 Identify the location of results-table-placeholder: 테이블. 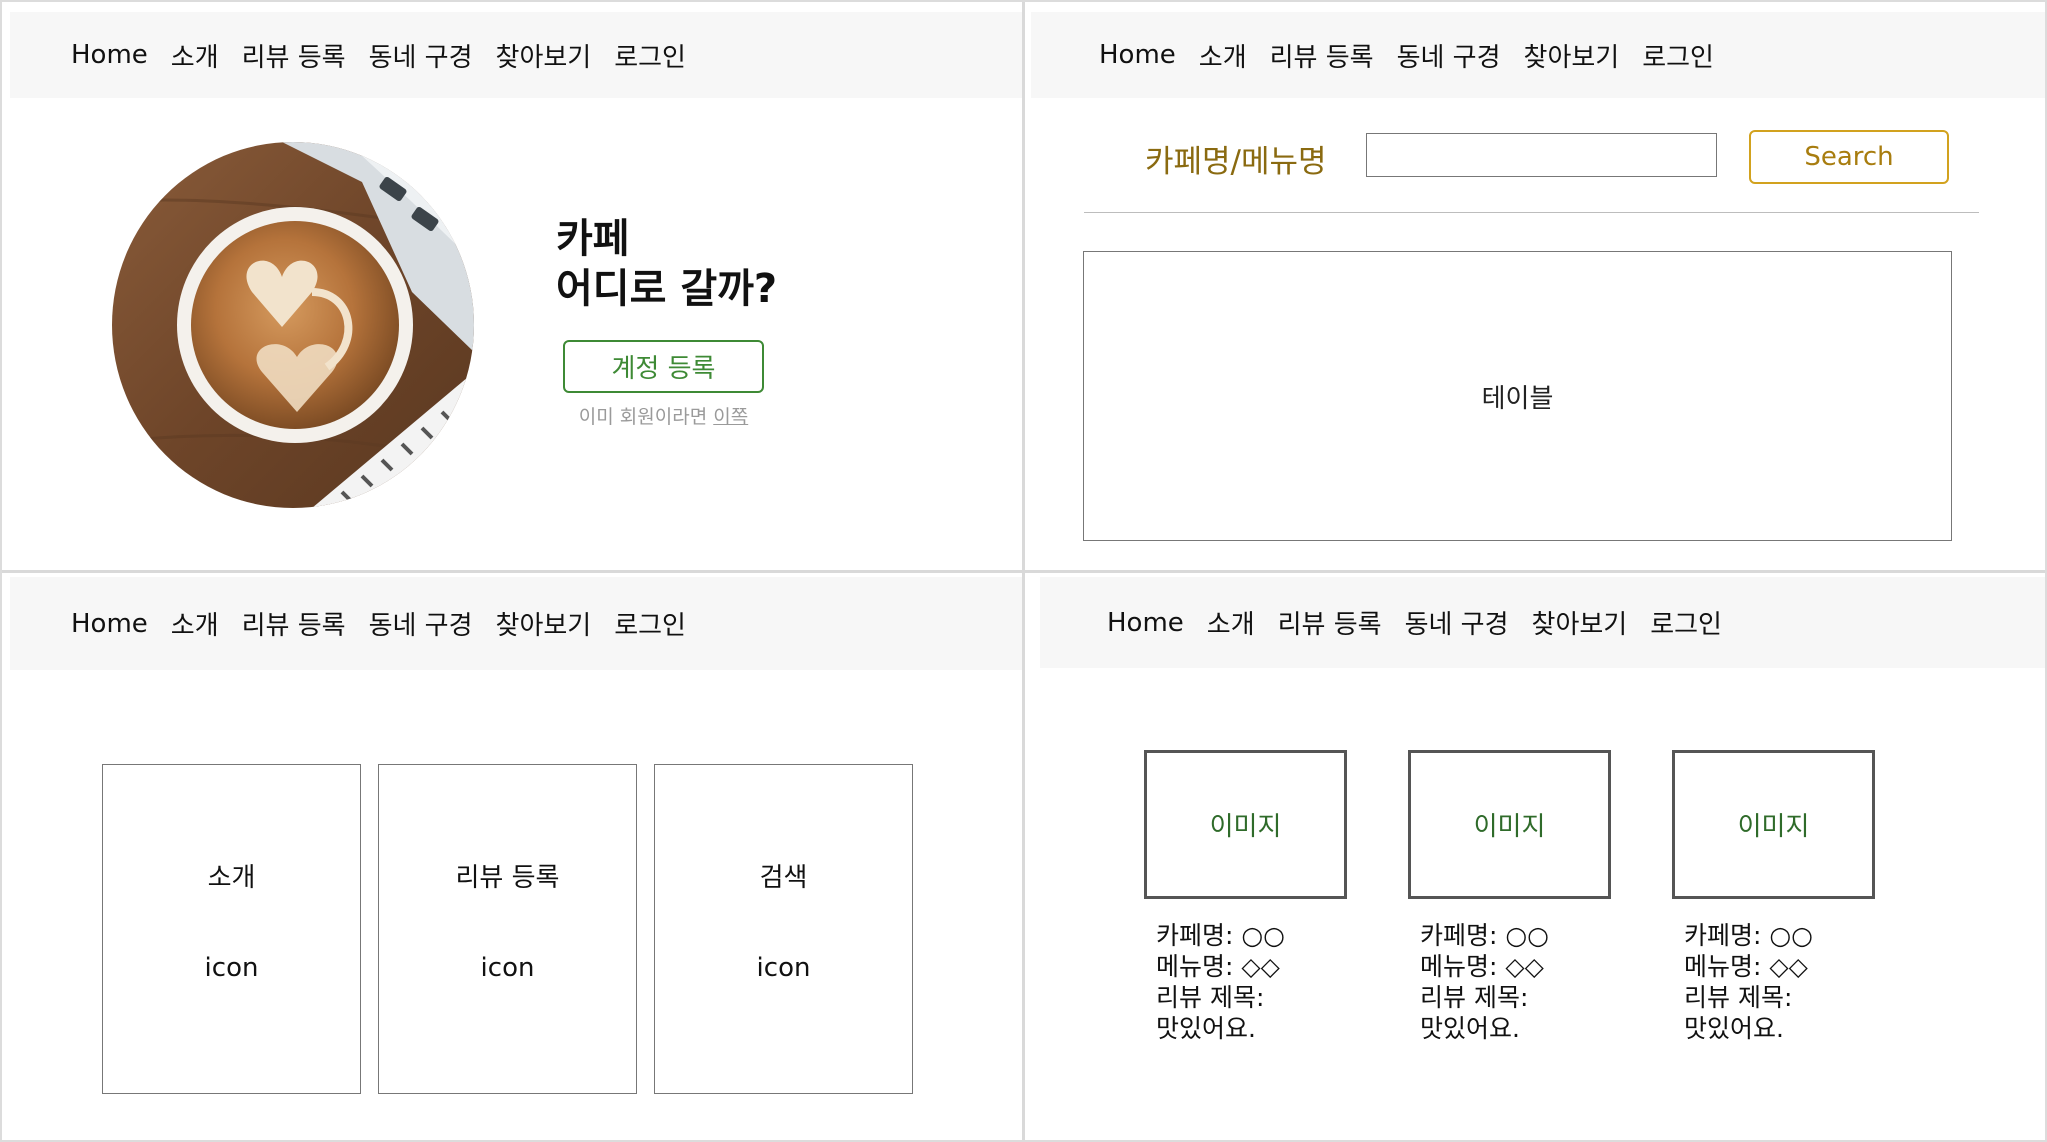
(1517, 396).